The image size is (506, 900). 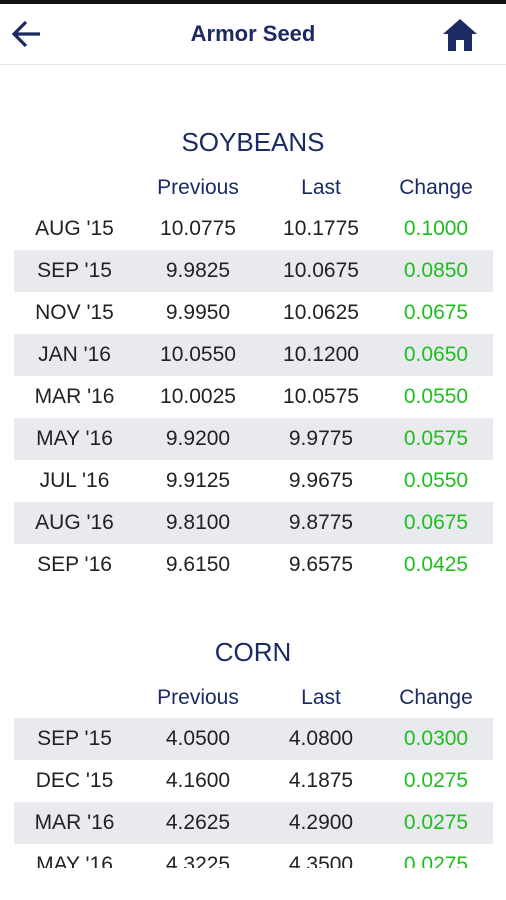 I want to click on change-cell: 0.0575, so click(x=436, y=438).